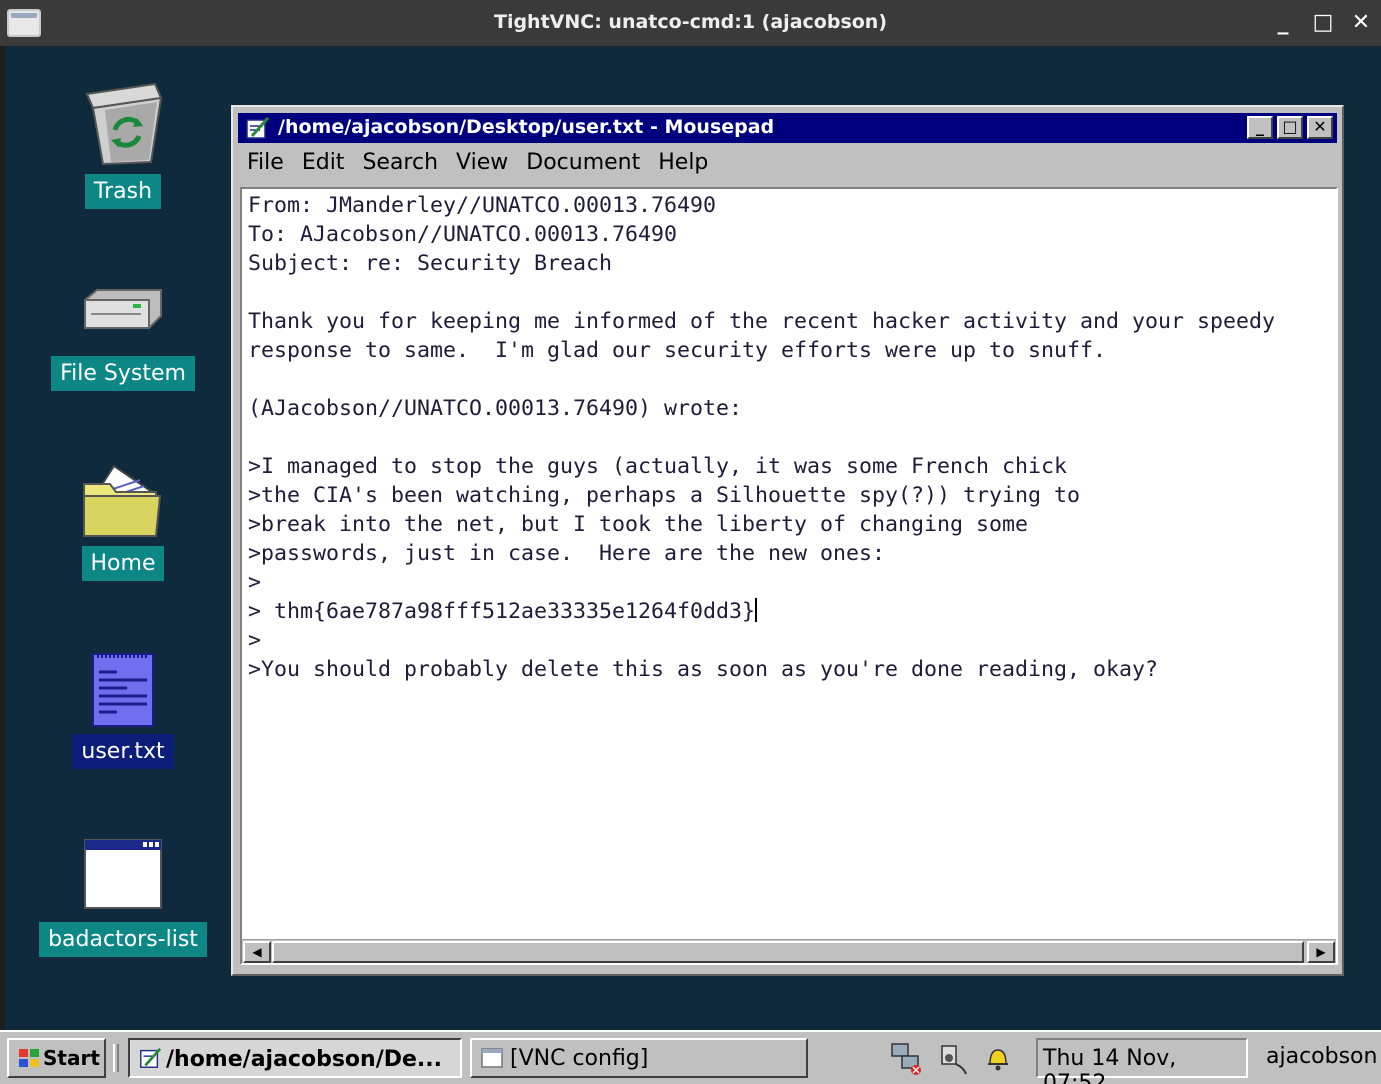 The height and width of the screenshot is (1084, 1381). Describe the element at coordinates (1323, 23) in the screenshot. I see `vnc-maximize-button: □` at that location.